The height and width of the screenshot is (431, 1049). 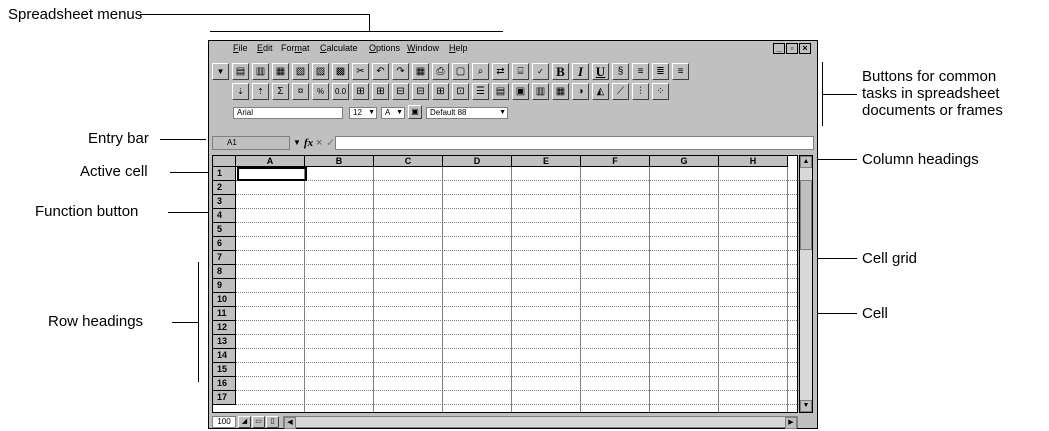 I want to click on column-heading: F, so click(x=615, y=161).